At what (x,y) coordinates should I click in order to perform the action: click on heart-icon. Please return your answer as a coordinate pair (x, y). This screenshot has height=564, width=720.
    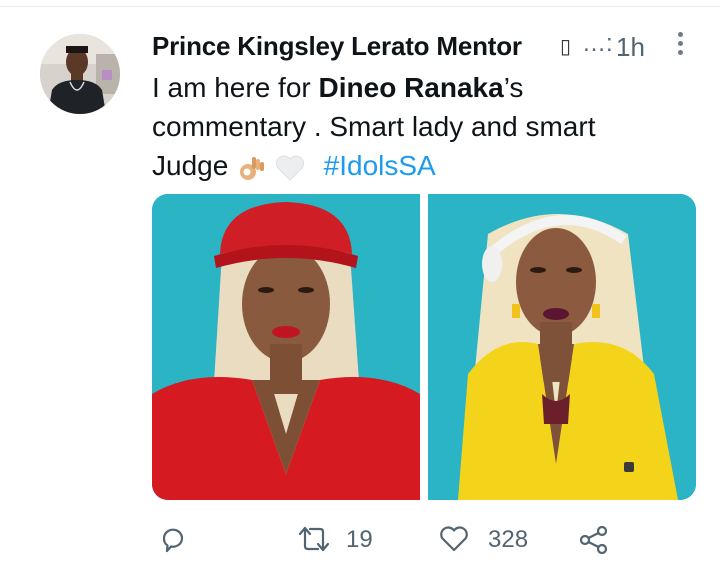
    Looking at the image, I should click on (454, 539).